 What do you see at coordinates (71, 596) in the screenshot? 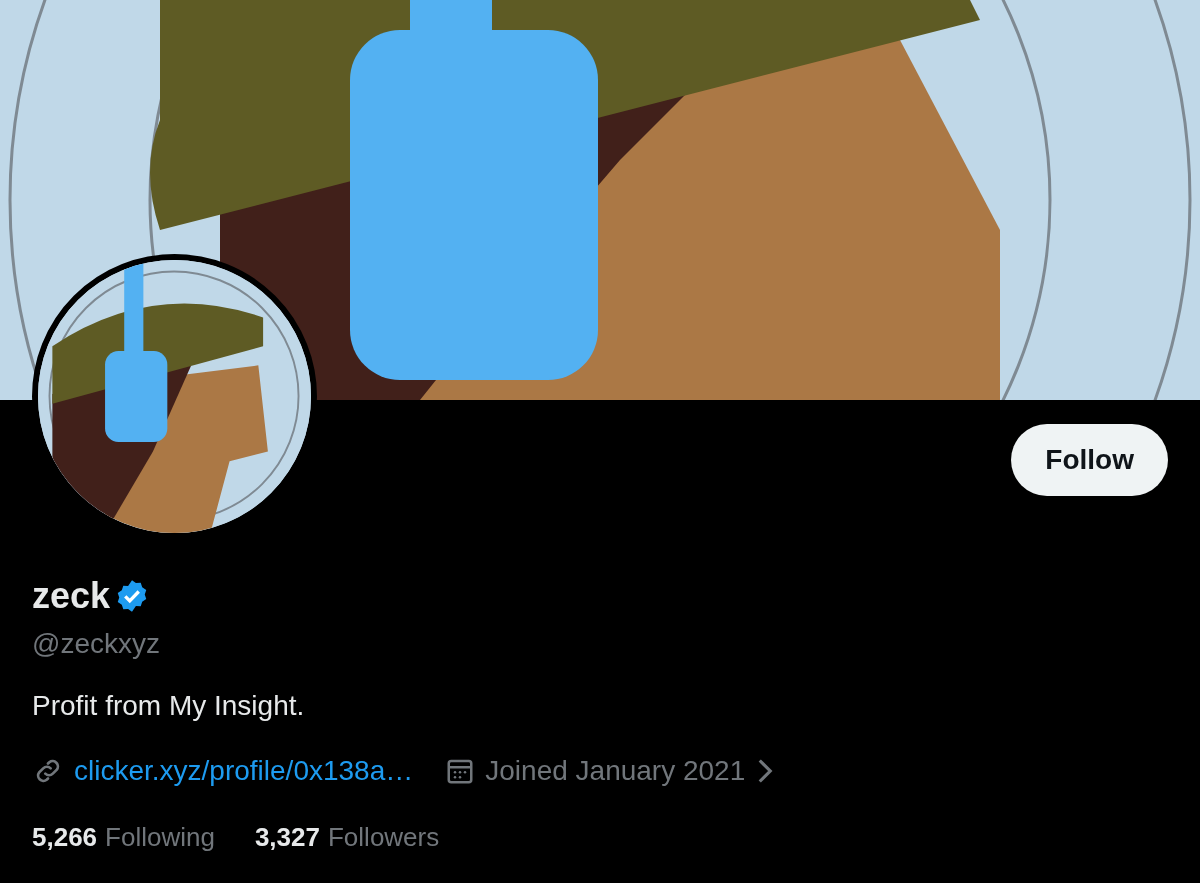
I see `display-name: zeck` at bounding box center [71, 596].